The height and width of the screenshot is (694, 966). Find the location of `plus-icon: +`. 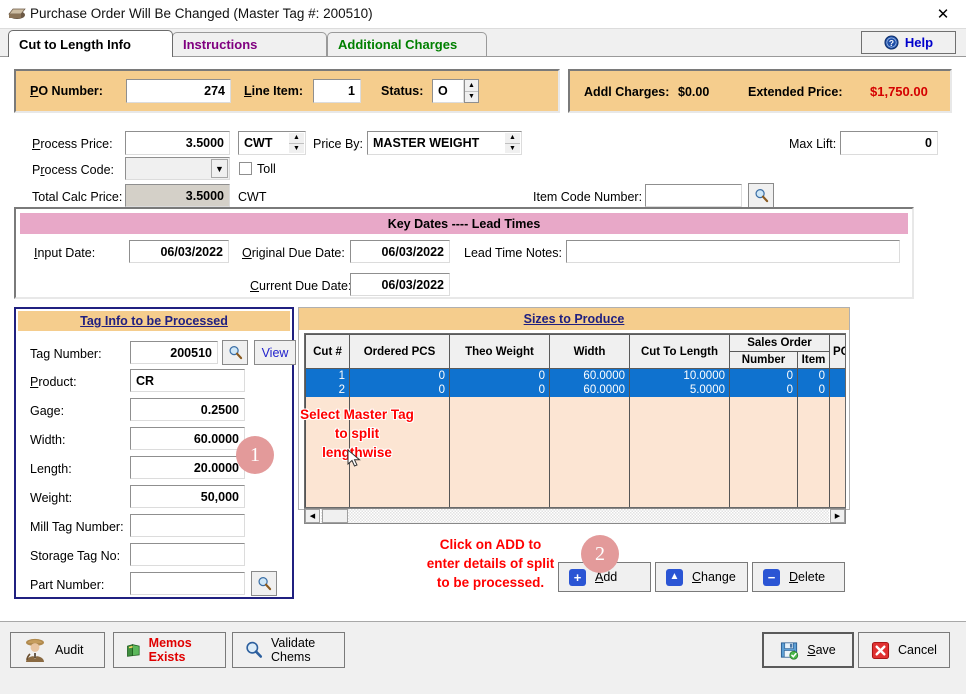

plus-icon: + is located at coordinates (577, 577).